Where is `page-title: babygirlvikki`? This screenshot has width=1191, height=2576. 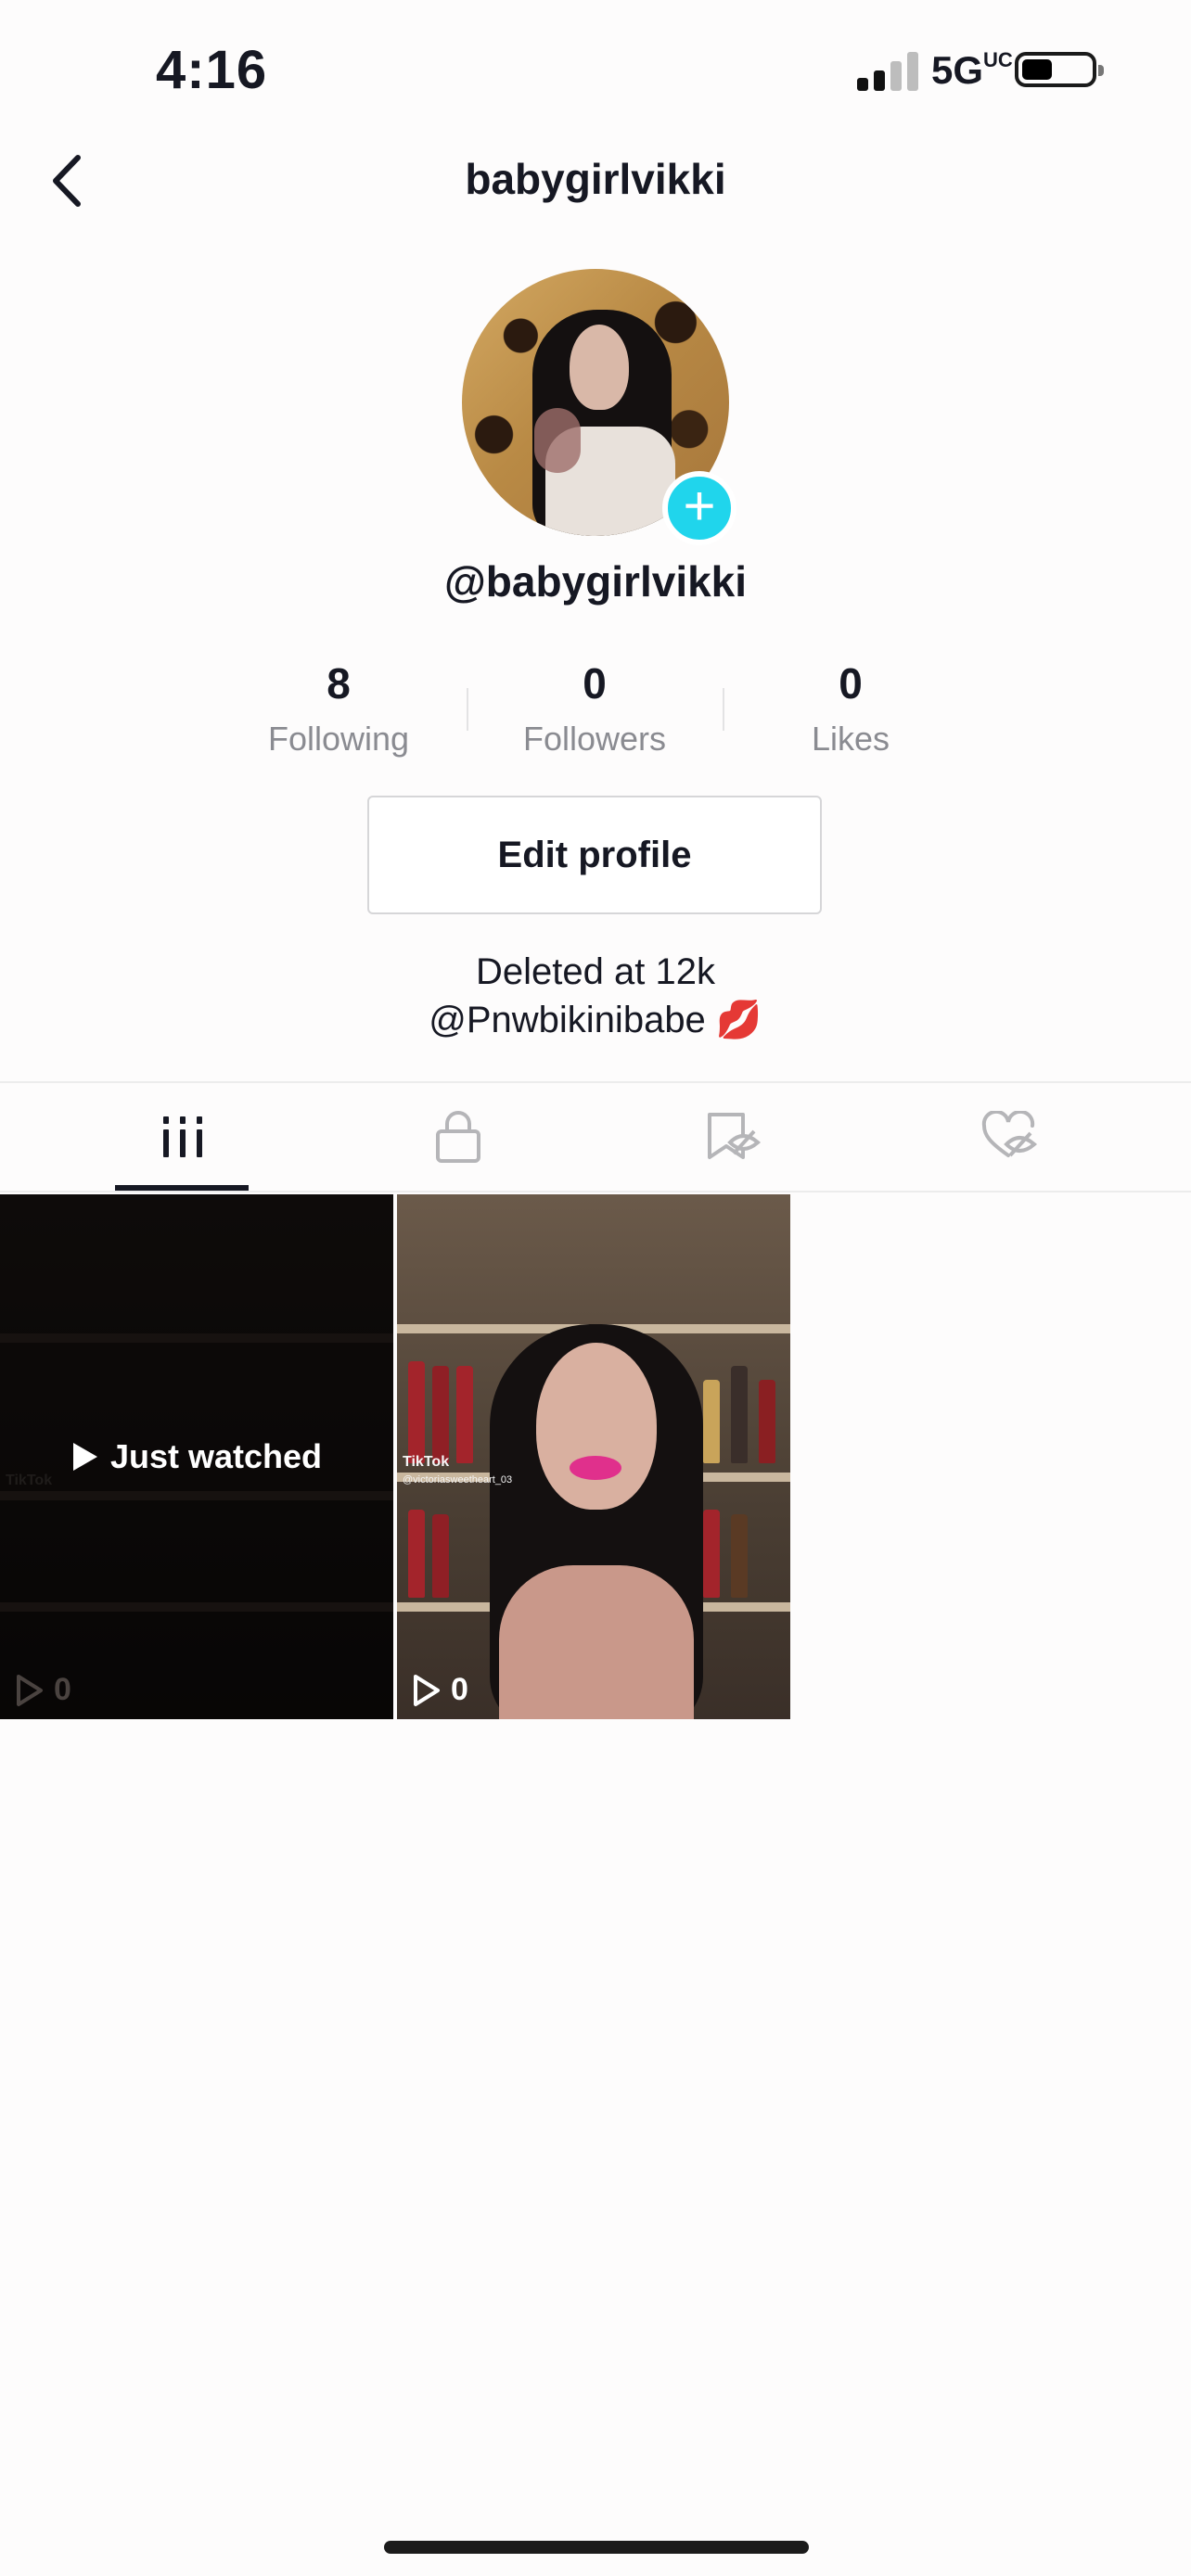 page-title: babygirlvikki is located at coordinates (595, 179).